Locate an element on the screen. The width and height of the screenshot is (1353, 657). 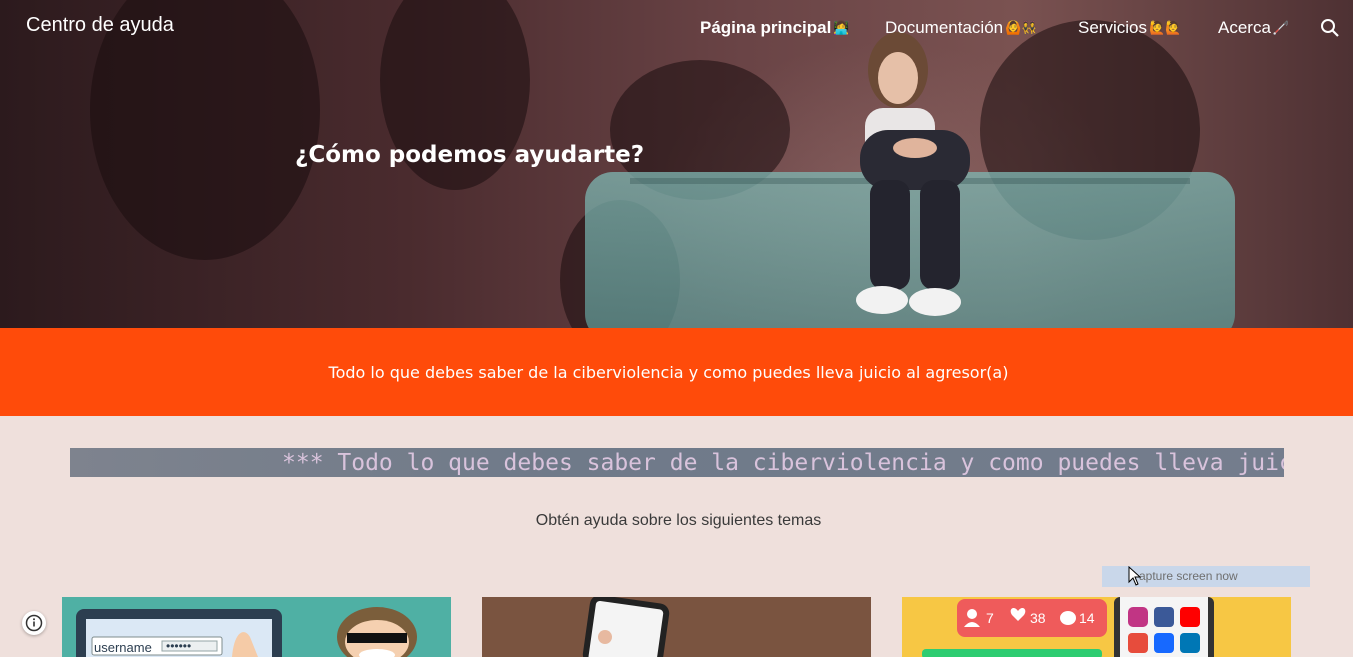
nav-label: Documentación is located at coordinates (944, 27).